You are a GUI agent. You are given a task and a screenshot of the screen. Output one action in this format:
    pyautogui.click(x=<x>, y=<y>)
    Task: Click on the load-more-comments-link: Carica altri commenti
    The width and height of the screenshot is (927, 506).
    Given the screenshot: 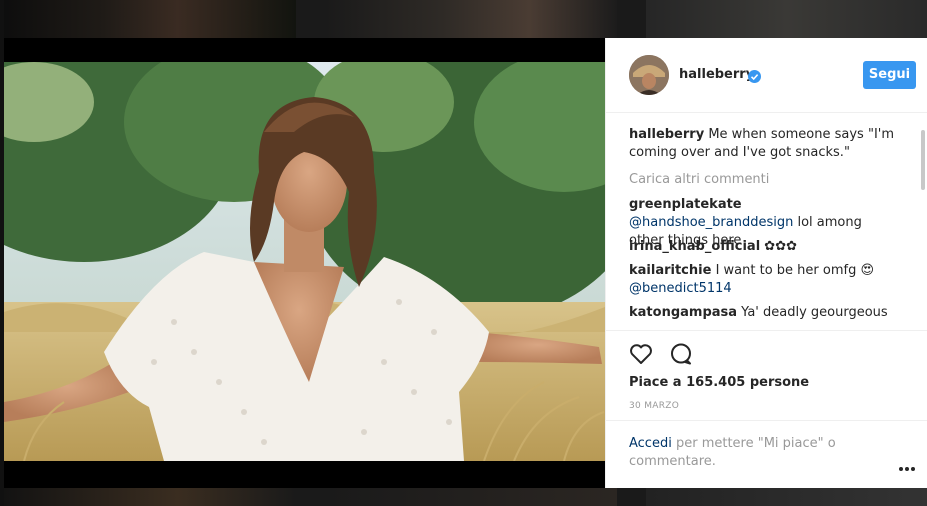 What is the action you would take?
    pyautogui.click(x=699, y=179)
    